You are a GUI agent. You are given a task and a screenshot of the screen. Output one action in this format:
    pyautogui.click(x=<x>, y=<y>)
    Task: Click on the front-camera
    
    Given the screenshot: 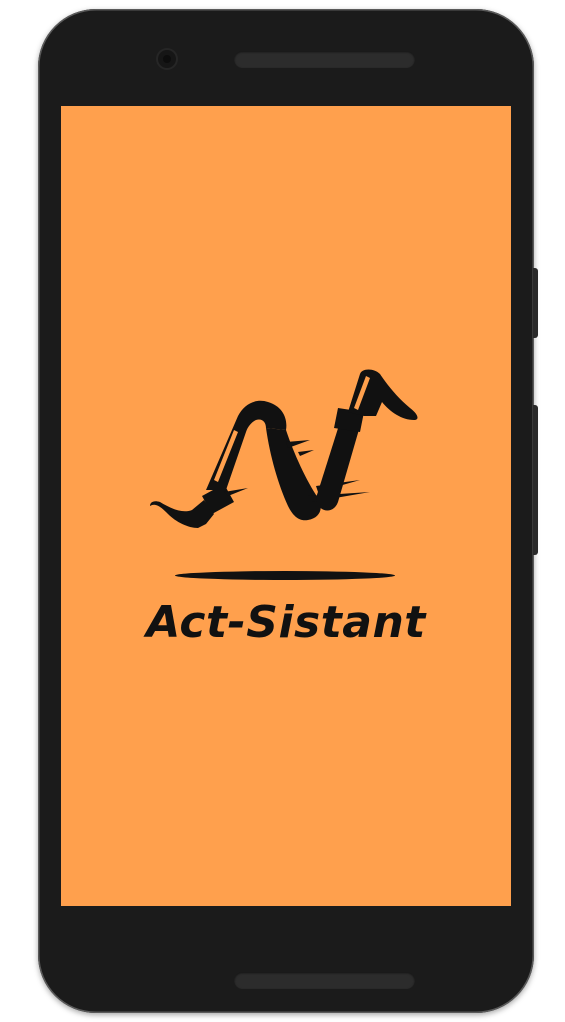 What is the action you would take?
    pyautogui.click(x=167, y=59)
    